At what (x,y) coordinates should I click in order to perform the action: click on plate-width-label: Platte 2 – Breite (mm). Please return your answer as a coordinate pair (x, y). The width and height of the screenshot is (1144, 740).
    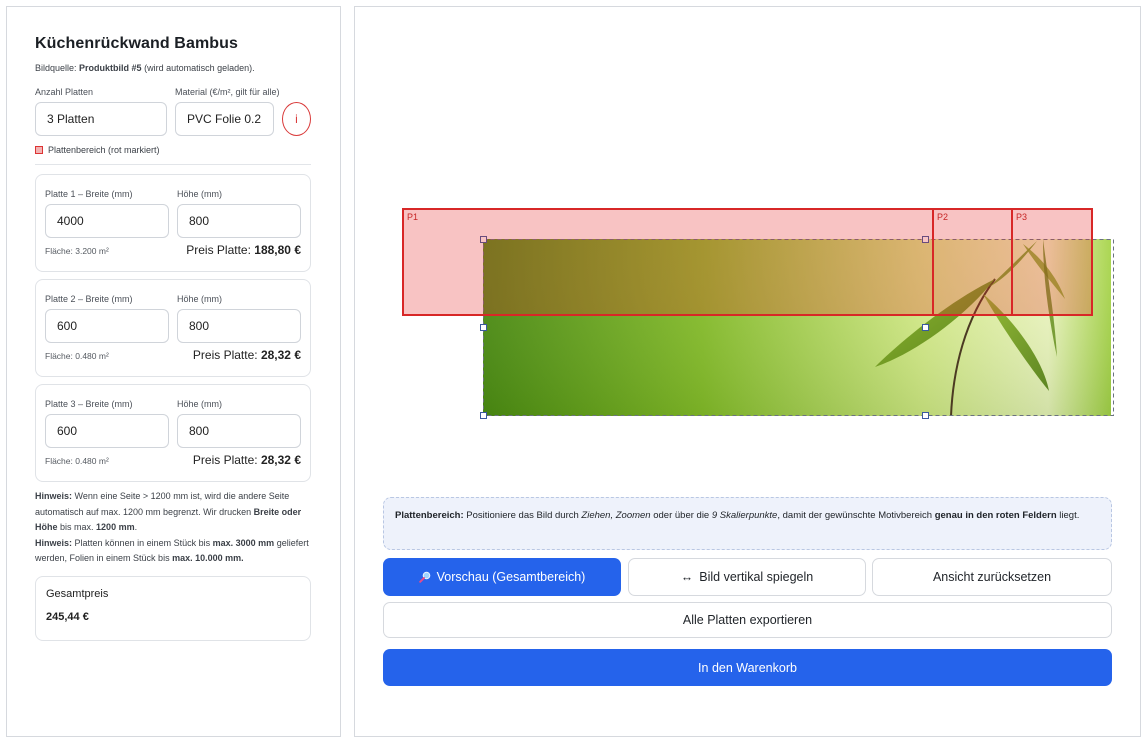
    Looking at the image, I should click on (89, 299).